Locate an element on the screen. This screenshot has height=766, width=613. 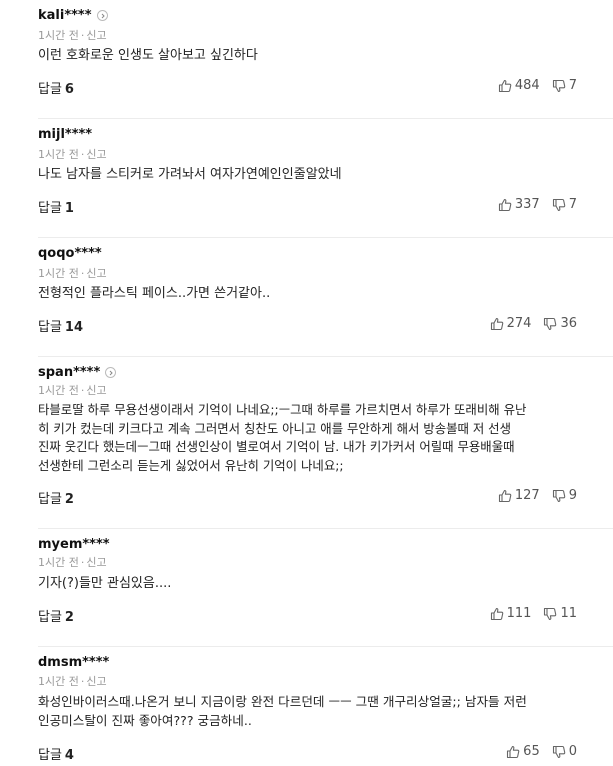
like-button: 111 is located at coordinates (511, 613).